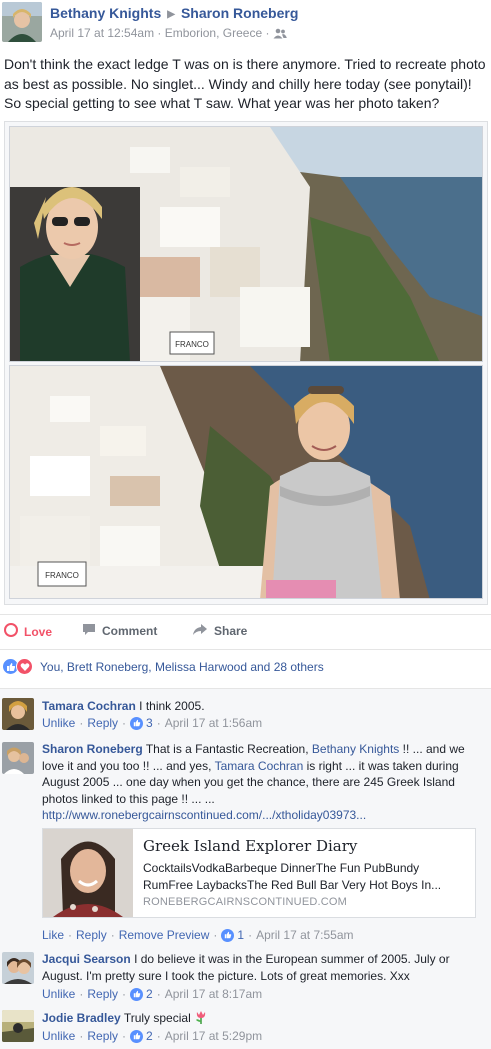 The width and height of the screenshot is (491, 1049). Describe the element at coordinates (239, 13) in the screenshot. I see `target-name: Sharon Roneberg` at that location.